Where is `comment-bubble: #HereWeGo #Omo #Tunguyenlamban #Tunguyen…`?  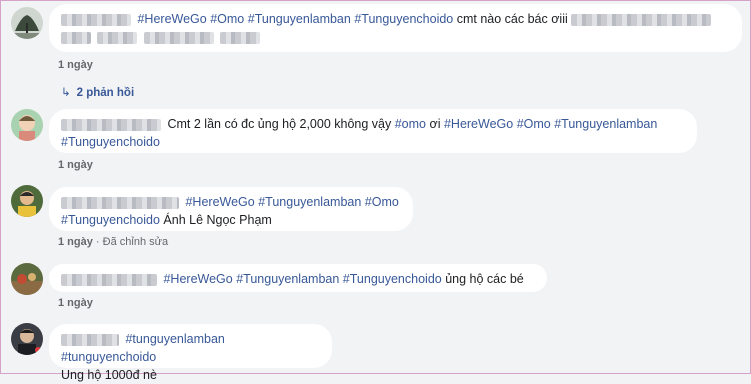
comment-bubble: #HereWeGo #Omo #Tunguyenlamban #Tunguyen… is located at coordinates (395, 28).